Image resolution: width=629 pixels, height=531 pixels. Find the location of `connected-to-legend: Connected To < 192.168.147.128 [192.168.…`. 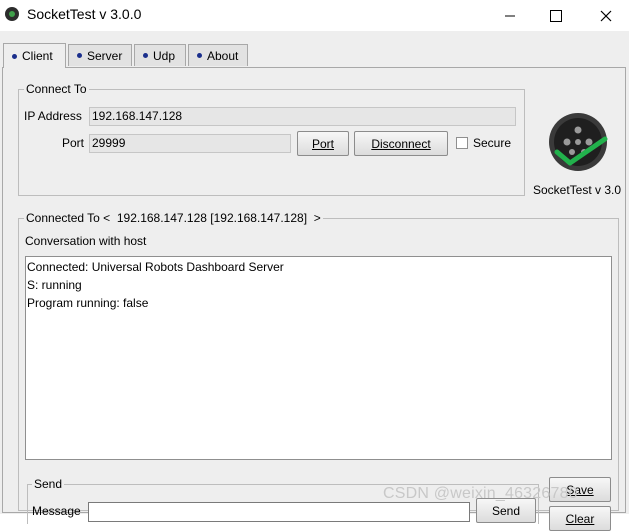

connected-to-legend: Connected To < 192.168.147.128 [192.168.… is located at coordinates (173, 218).